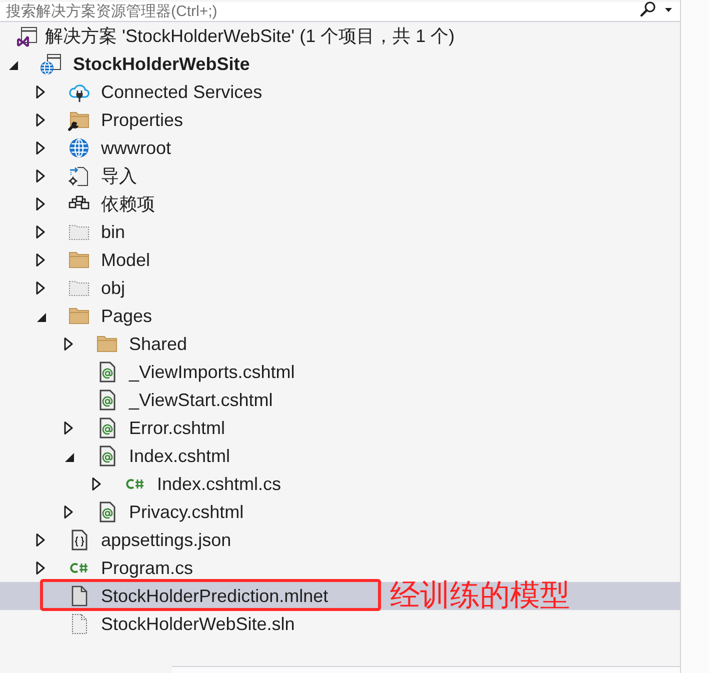 The width and height of the screenshot is (709, 673). Describe the element at coordinates (166, 540) in the screenshot. I see `tree-item-label: appsettings.json` at that location.